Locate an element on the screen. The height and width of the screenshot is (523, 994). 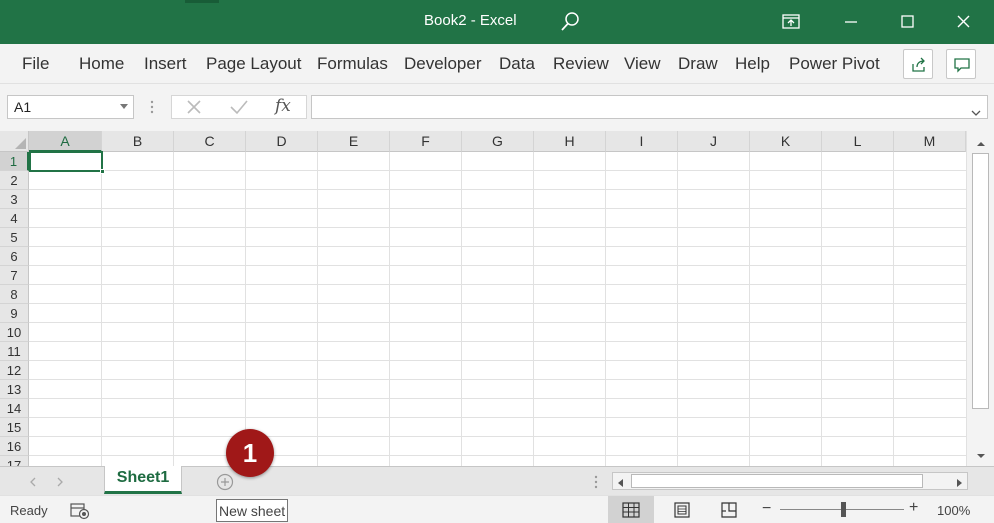
column-header: I is located at coordinates (642, 141).